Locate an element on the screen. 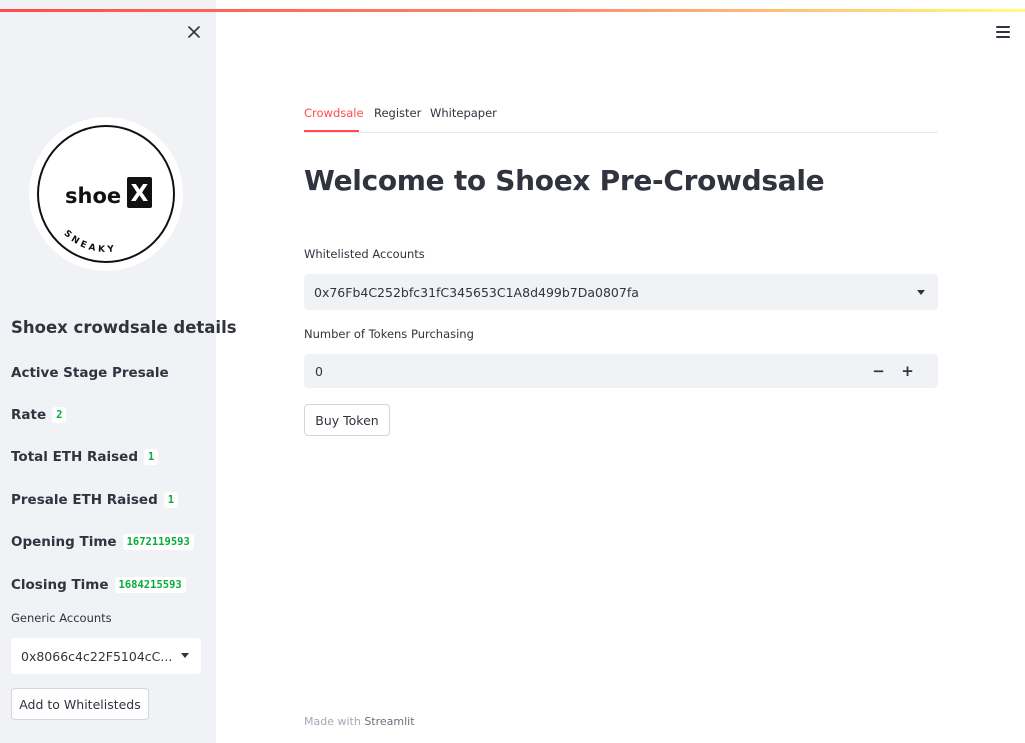  whitelisted-accounts-label: Whitelisted Accounts is located at coordinates (364, 254).